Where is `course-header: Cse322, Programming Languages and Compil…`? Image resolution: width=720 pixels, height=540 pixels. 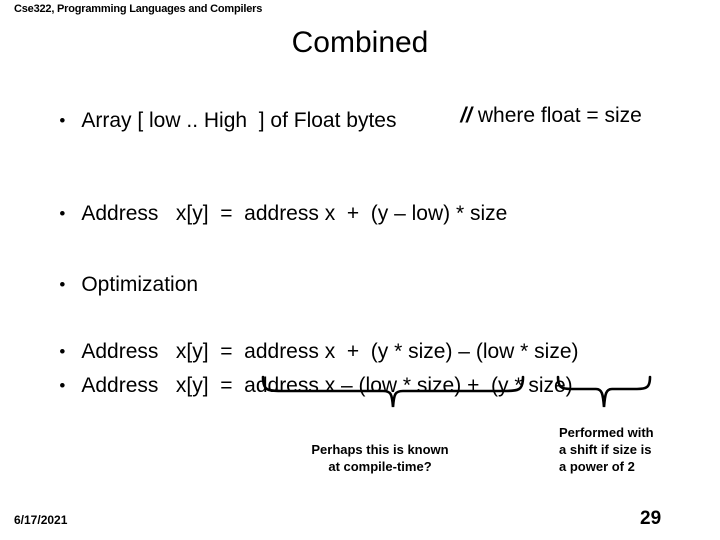 course-header: Cse322, Programming Languages and Compil… is located at coordinates (138, 9).